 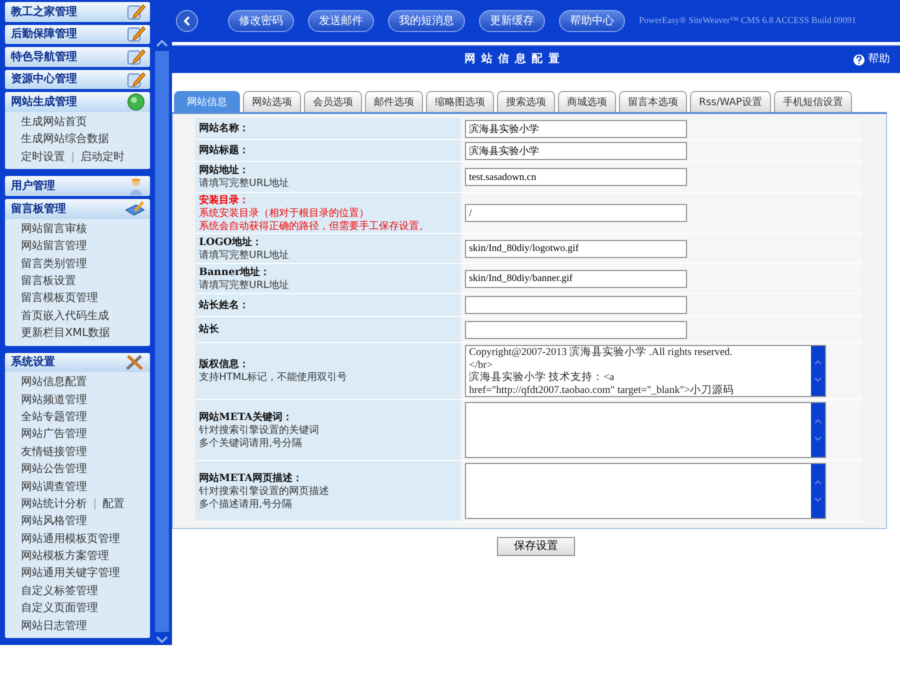 What do you see at coordinates (59, 591) in the screenshot?
I see `sidebar-link: 自定义标签管理` at bounding box center [59, 591].